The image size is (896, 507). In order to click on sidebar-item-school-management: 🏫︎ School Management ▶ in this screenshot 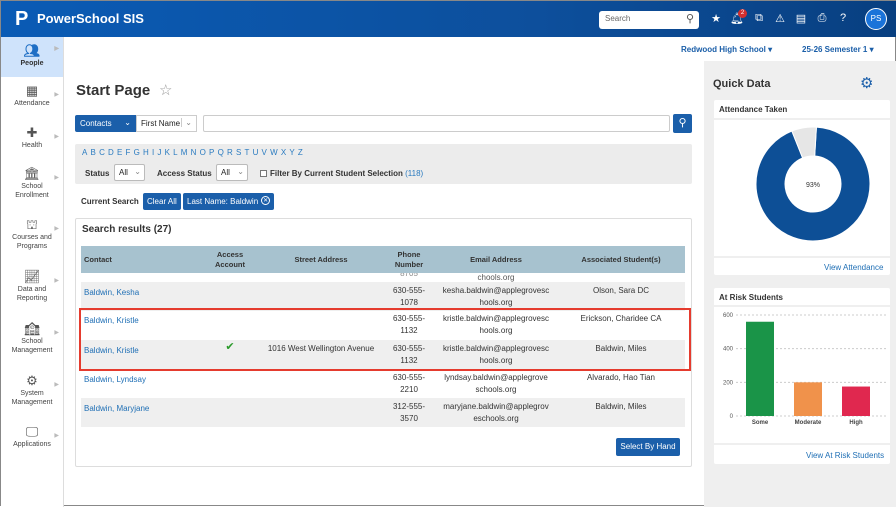, I will do `click(32, 338)`.